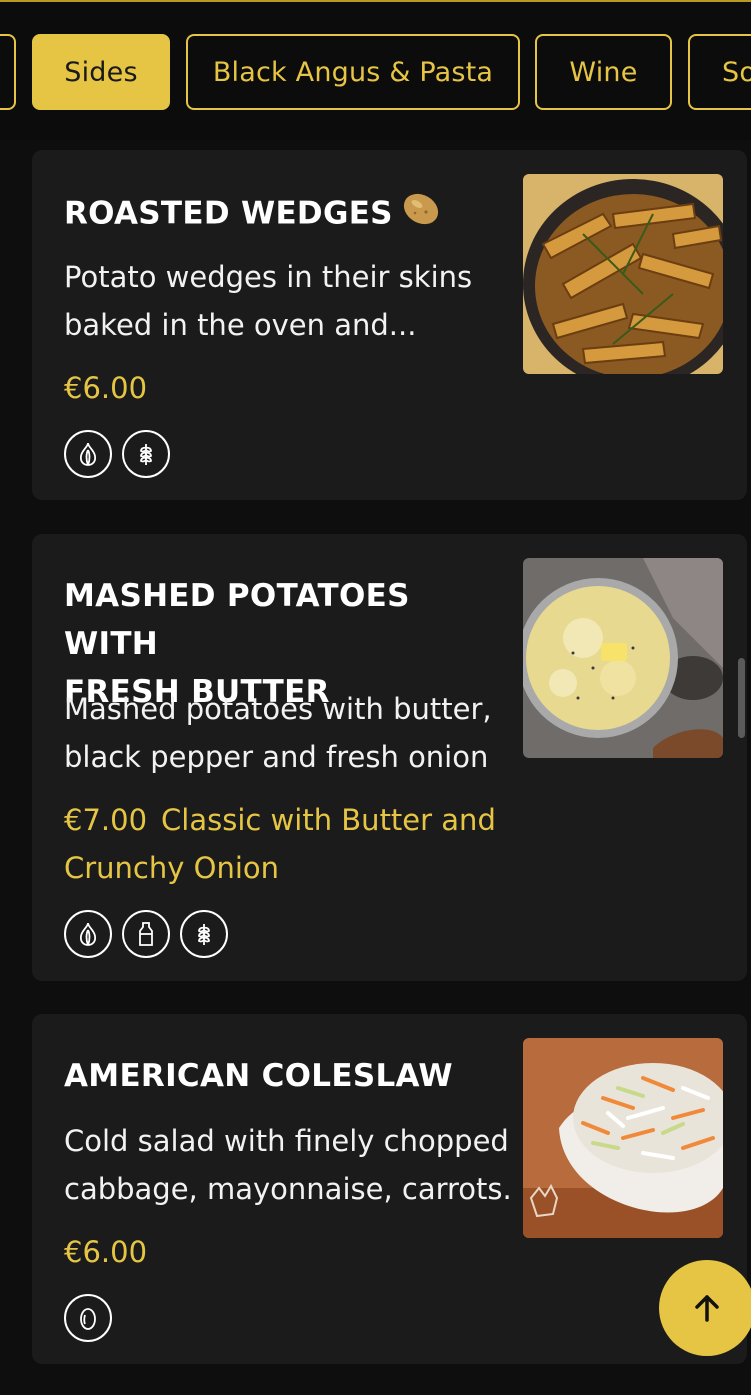 This screenshot has height=1395, width=751. What do you see at coordinates (328, 820) in the screenshot?
I see `item-variant: Classic with Butter and` at bounding box center [328, 820].